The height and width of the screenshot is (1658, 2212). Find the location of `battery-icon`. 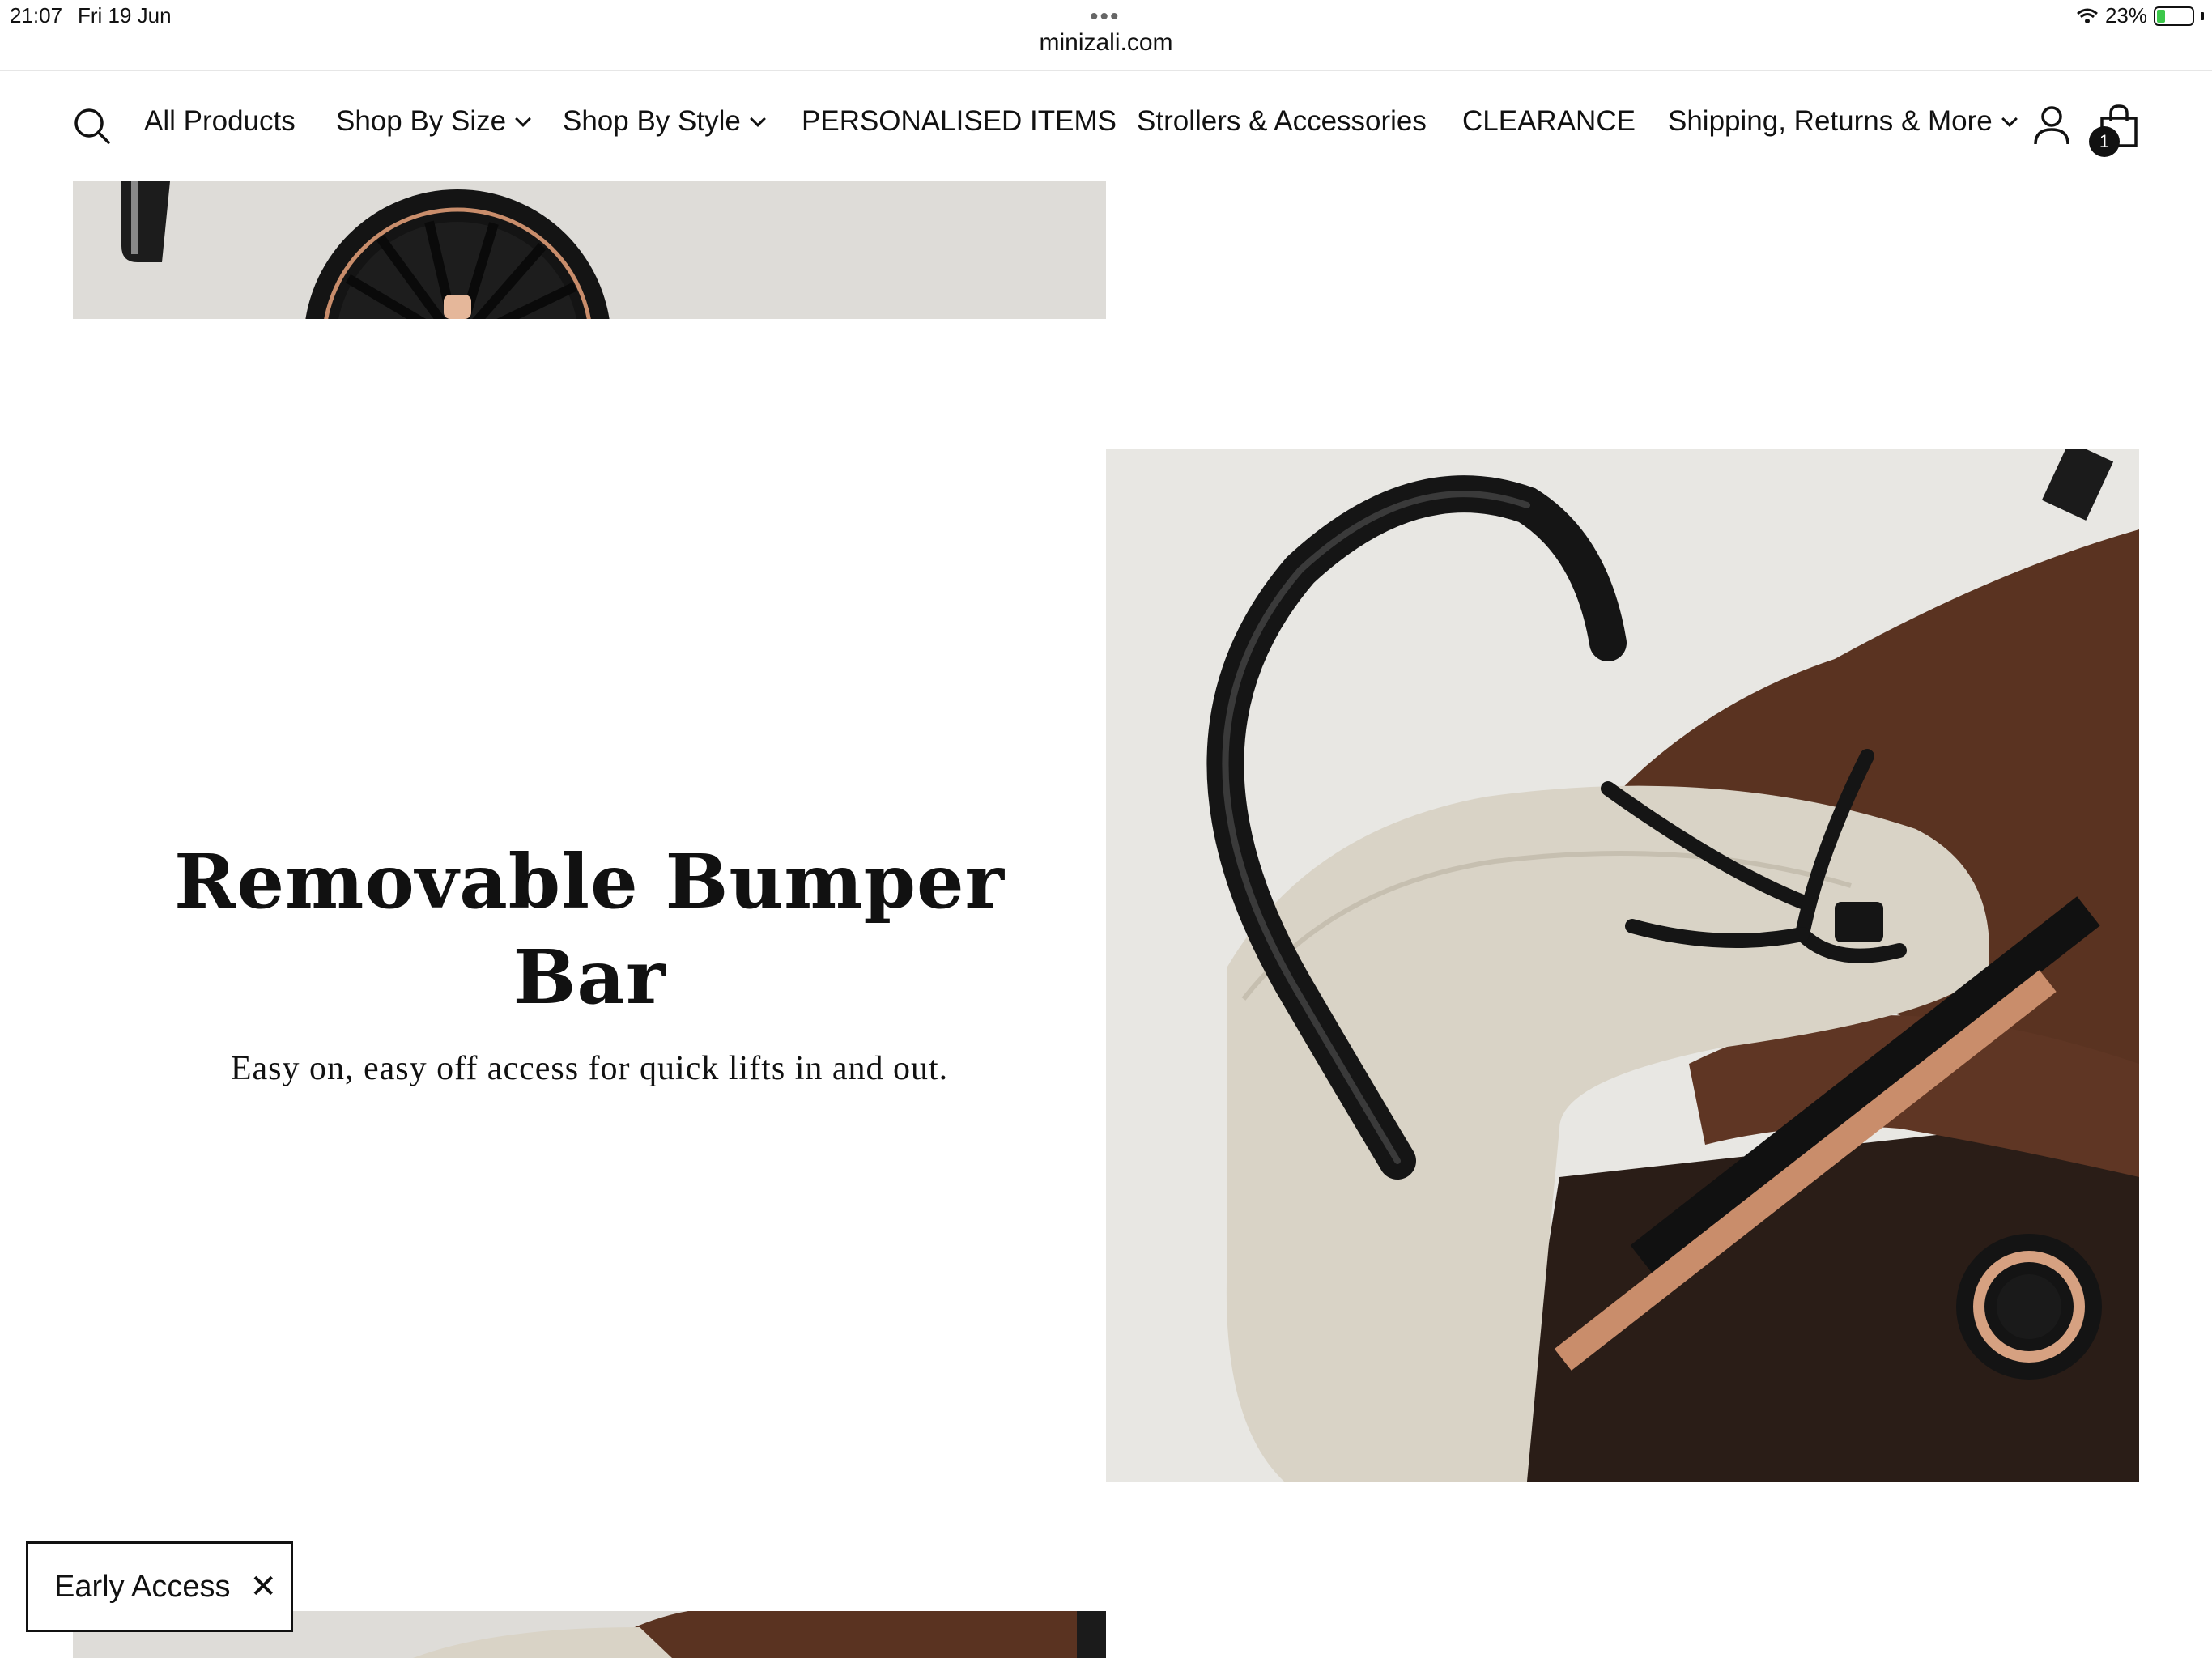

battery-icon is located at coordinates (2174, 16).